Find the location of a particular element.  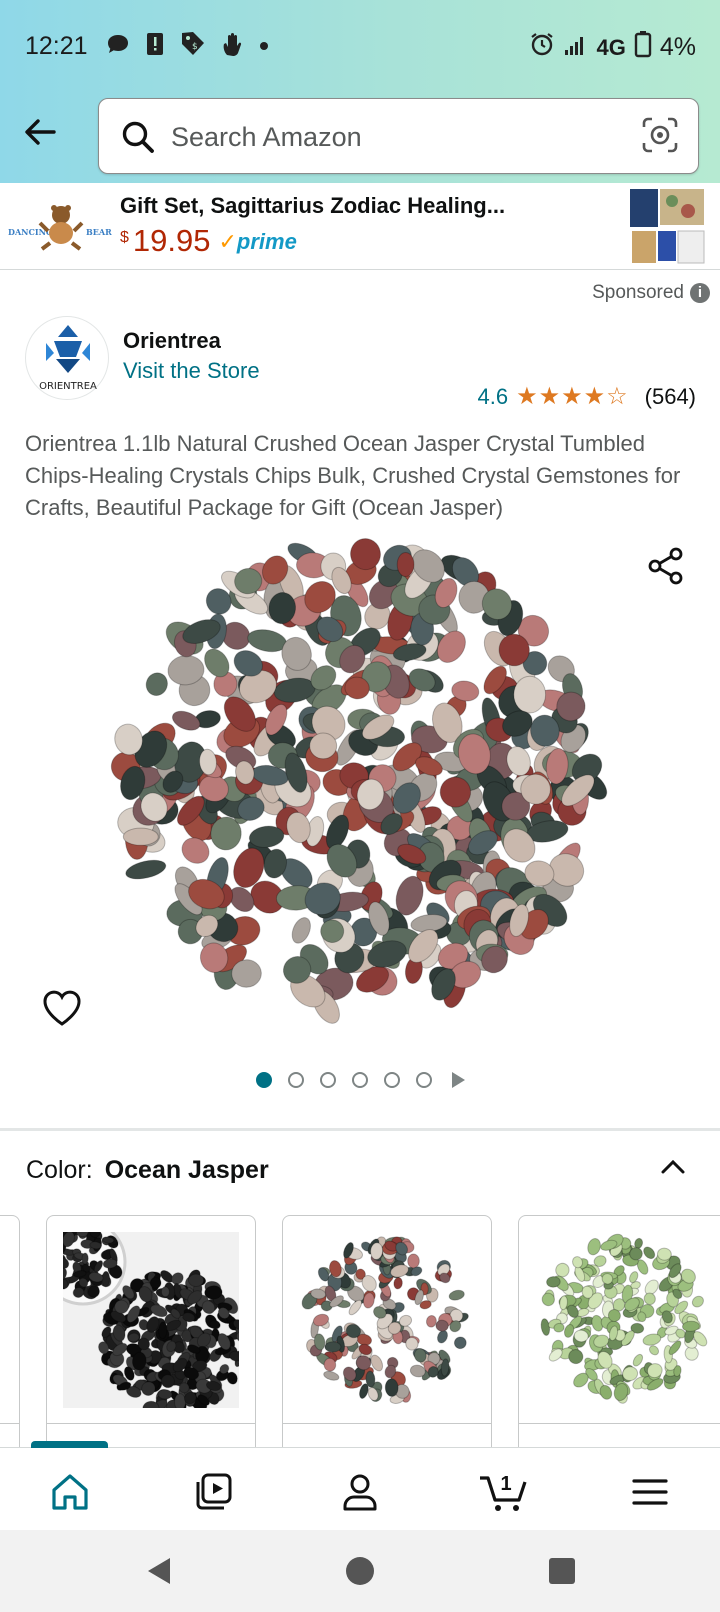

bottom-navigation: 1 is located at coordinates (360, 1485).